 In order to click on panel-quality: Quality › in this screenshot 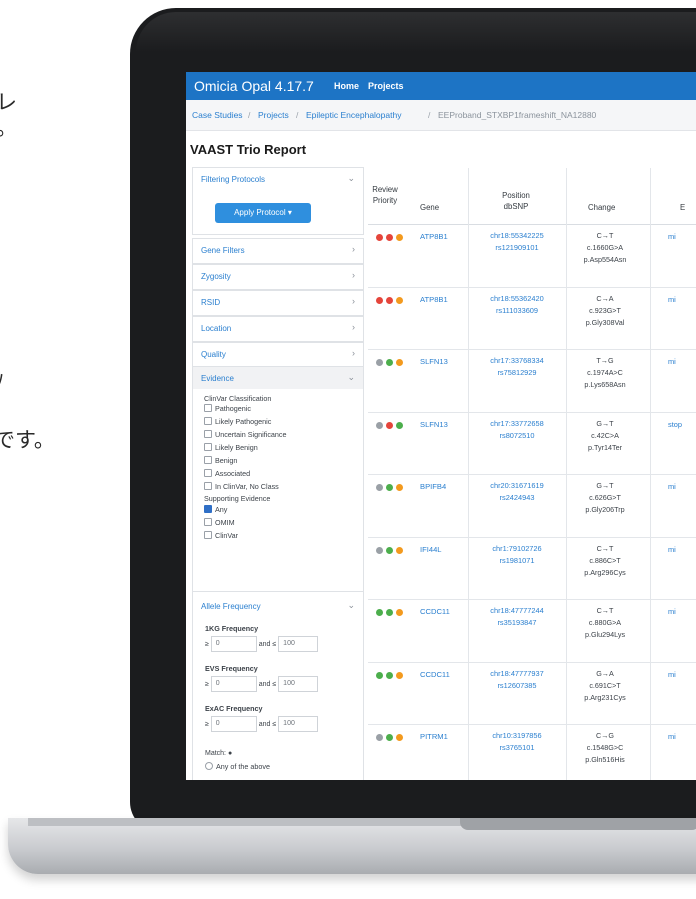, I will do `click(278, 355)`.